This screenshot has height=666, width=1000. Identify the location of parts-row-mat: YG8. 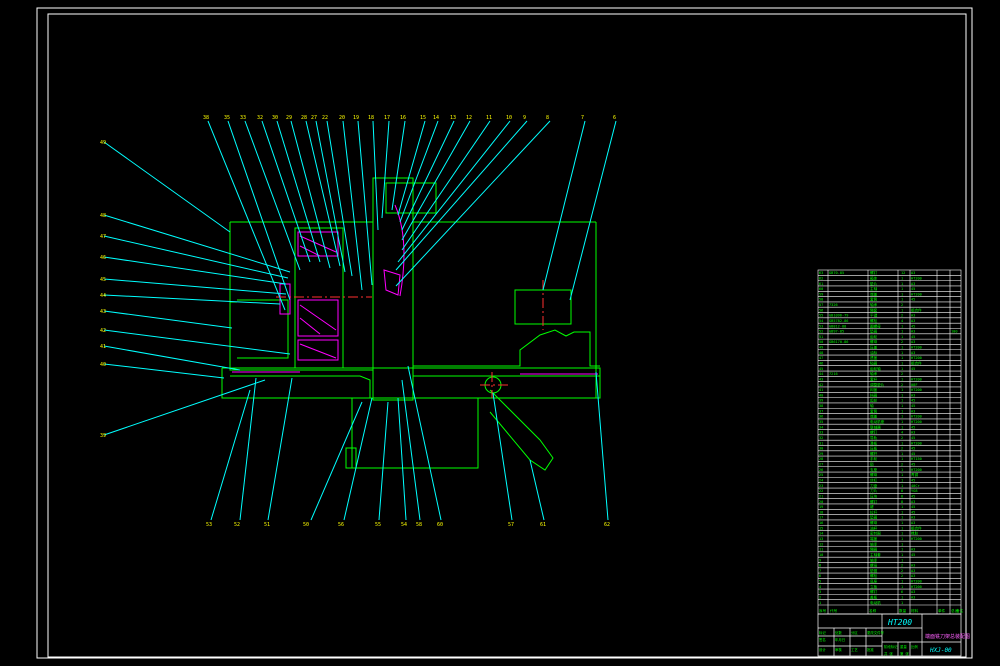
(914, 491).